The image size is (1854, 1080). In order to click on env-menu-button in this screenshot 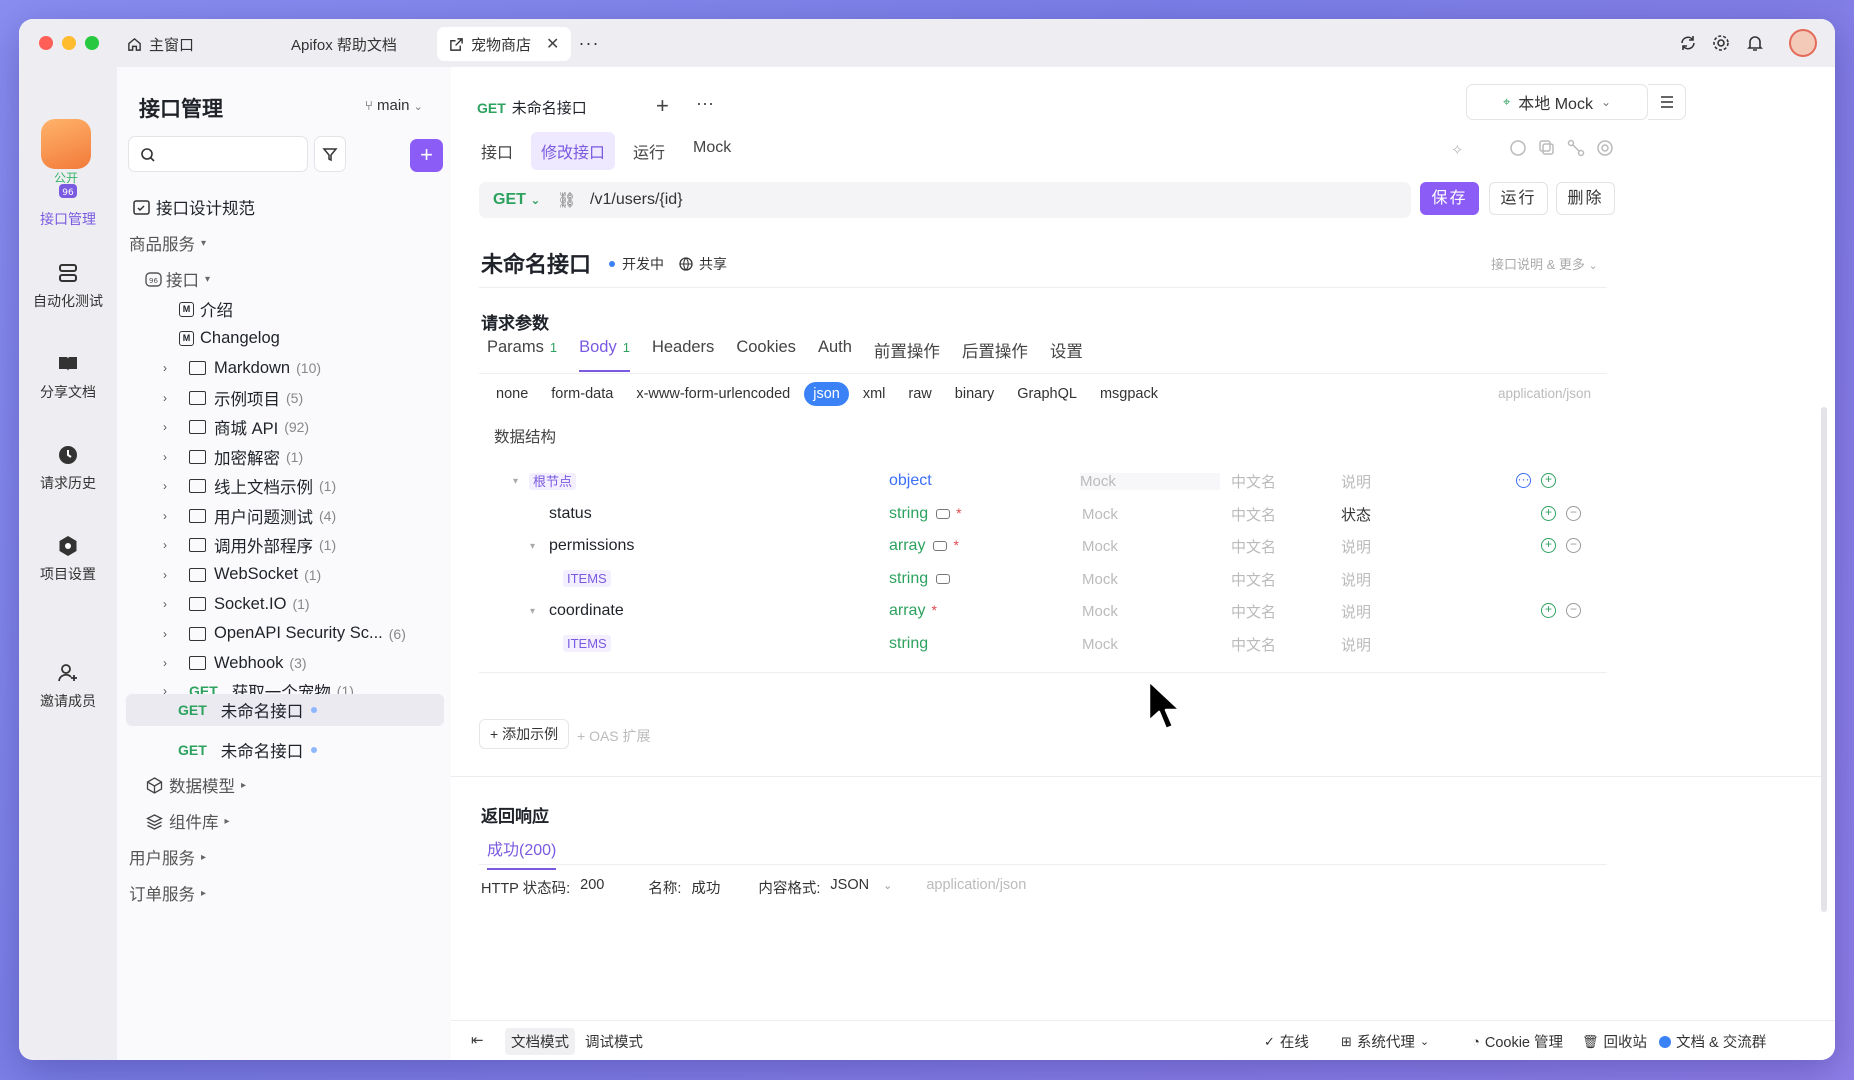, I will do `click(1667, 102)`.